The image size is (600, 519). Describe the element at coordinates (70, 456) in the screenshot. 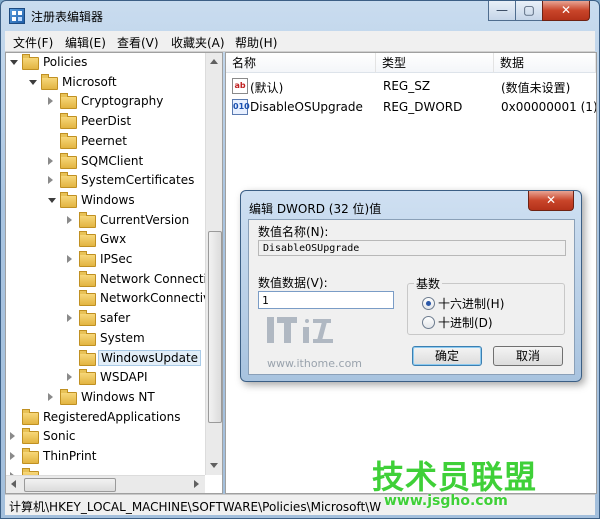

I see `tree-item-label: ThinPrint` at that location.